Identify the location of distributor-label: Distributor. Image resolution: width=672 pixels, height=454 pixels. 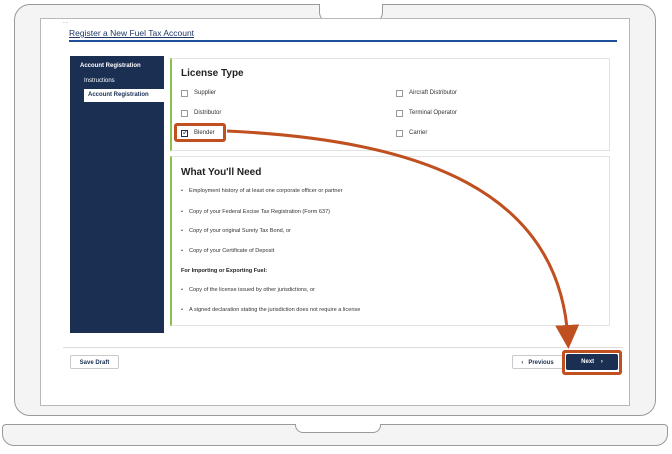
(208, 113).